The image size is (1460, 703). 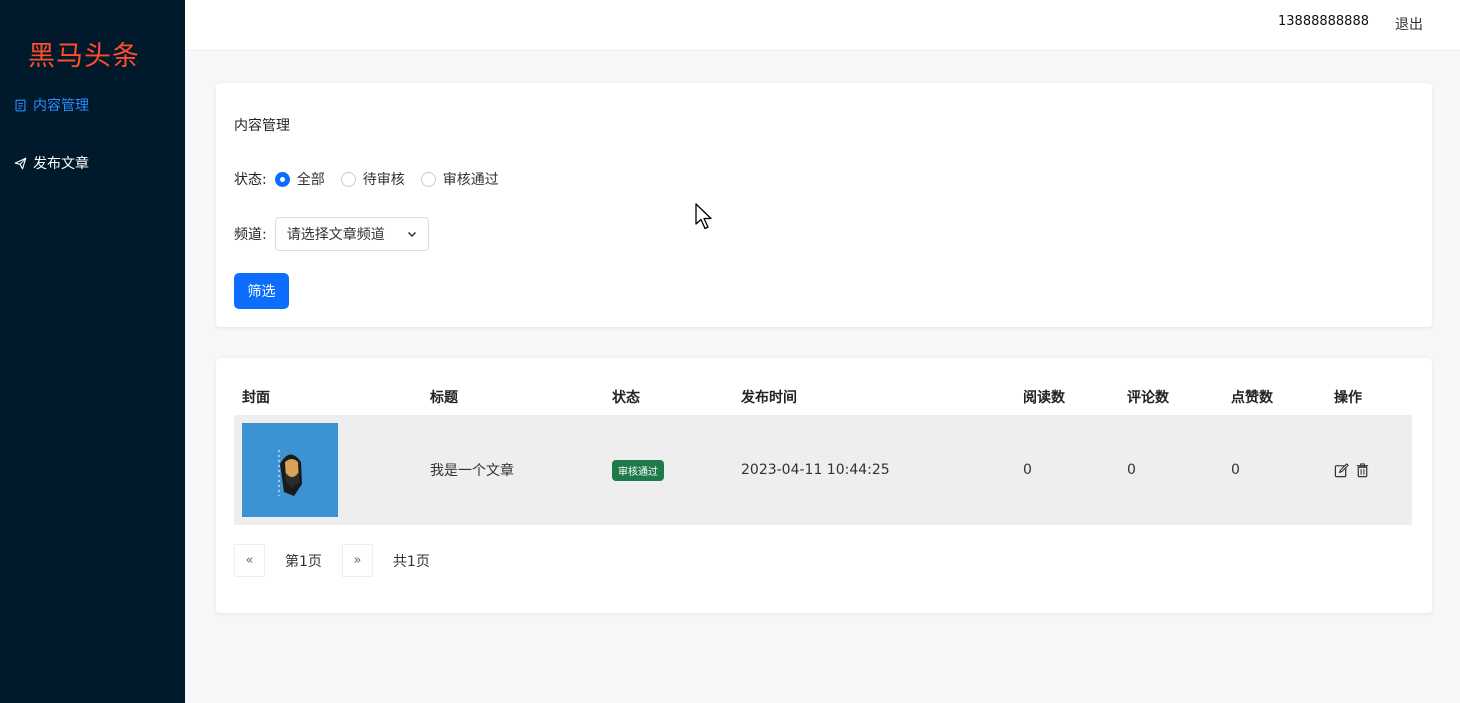 What do you see at coordinates (411, 561) in the screenshot?
I see `total-pages-text: 共1页` at bounding box center [411, 561].